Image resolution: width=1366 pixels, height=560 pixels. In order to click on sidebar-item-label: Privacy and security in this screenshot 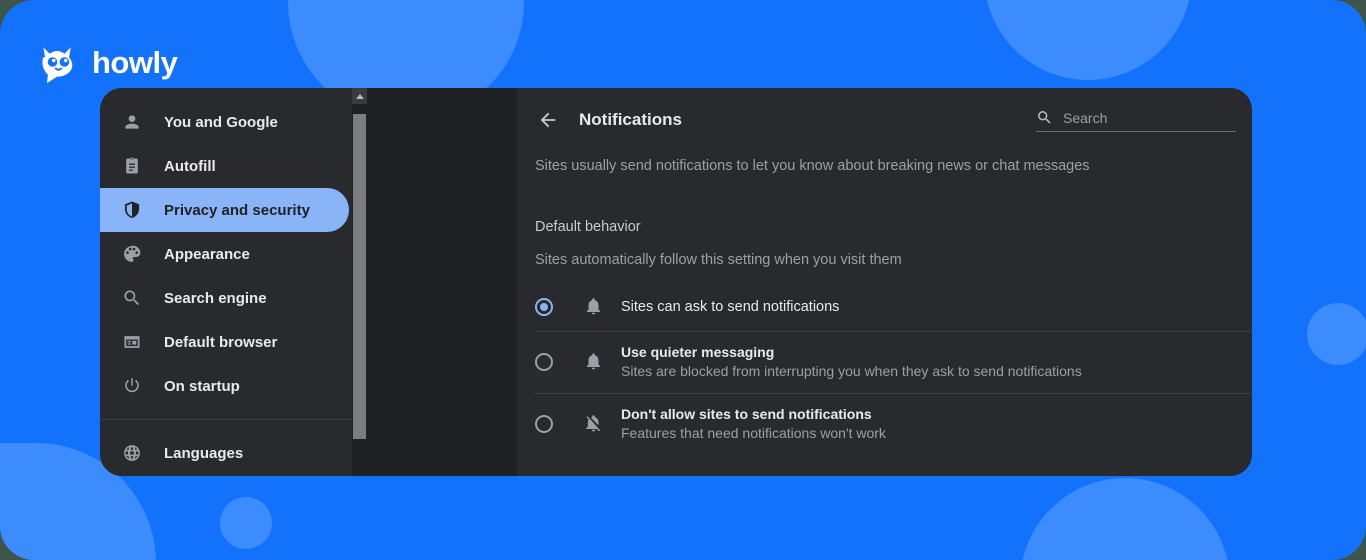, I will do `click(237, 210)`.